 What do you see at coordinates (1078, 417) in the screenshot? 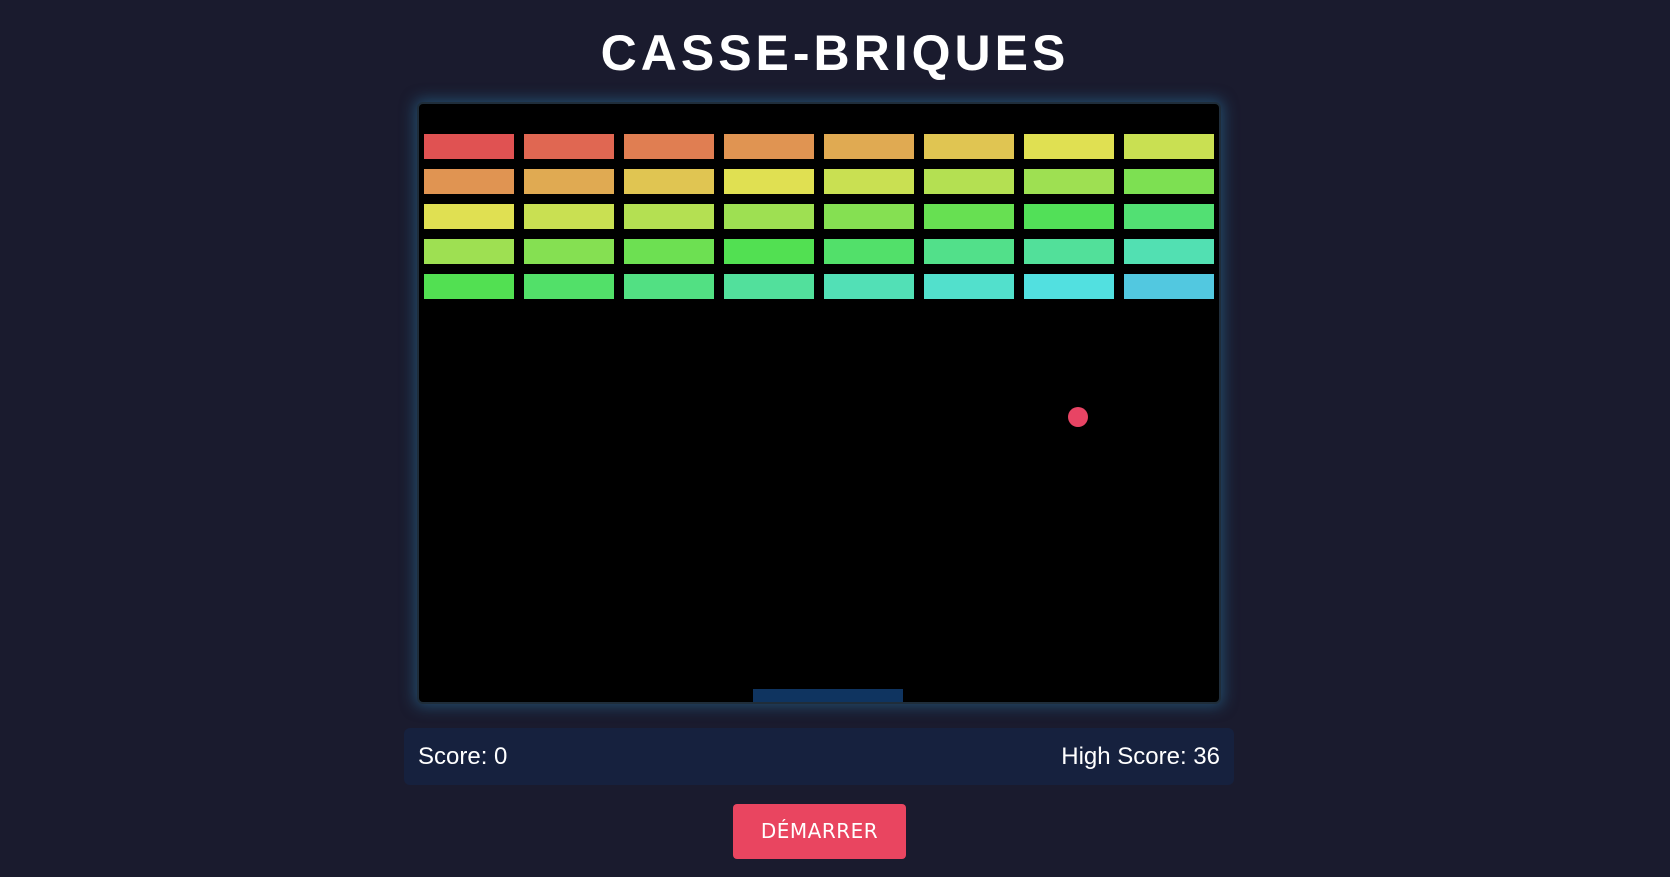
I see `ball` at bounding box center [1078, 417].